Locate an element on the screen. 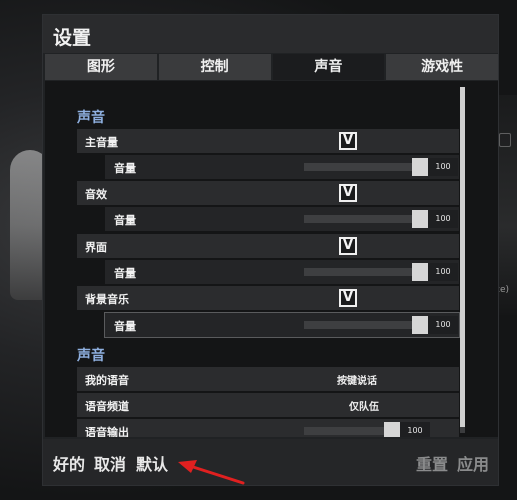 Image resolution: width=517 pixels, height=500 pixels. tab-gameplay: 游戏性 is located at coordinates (442, 67).